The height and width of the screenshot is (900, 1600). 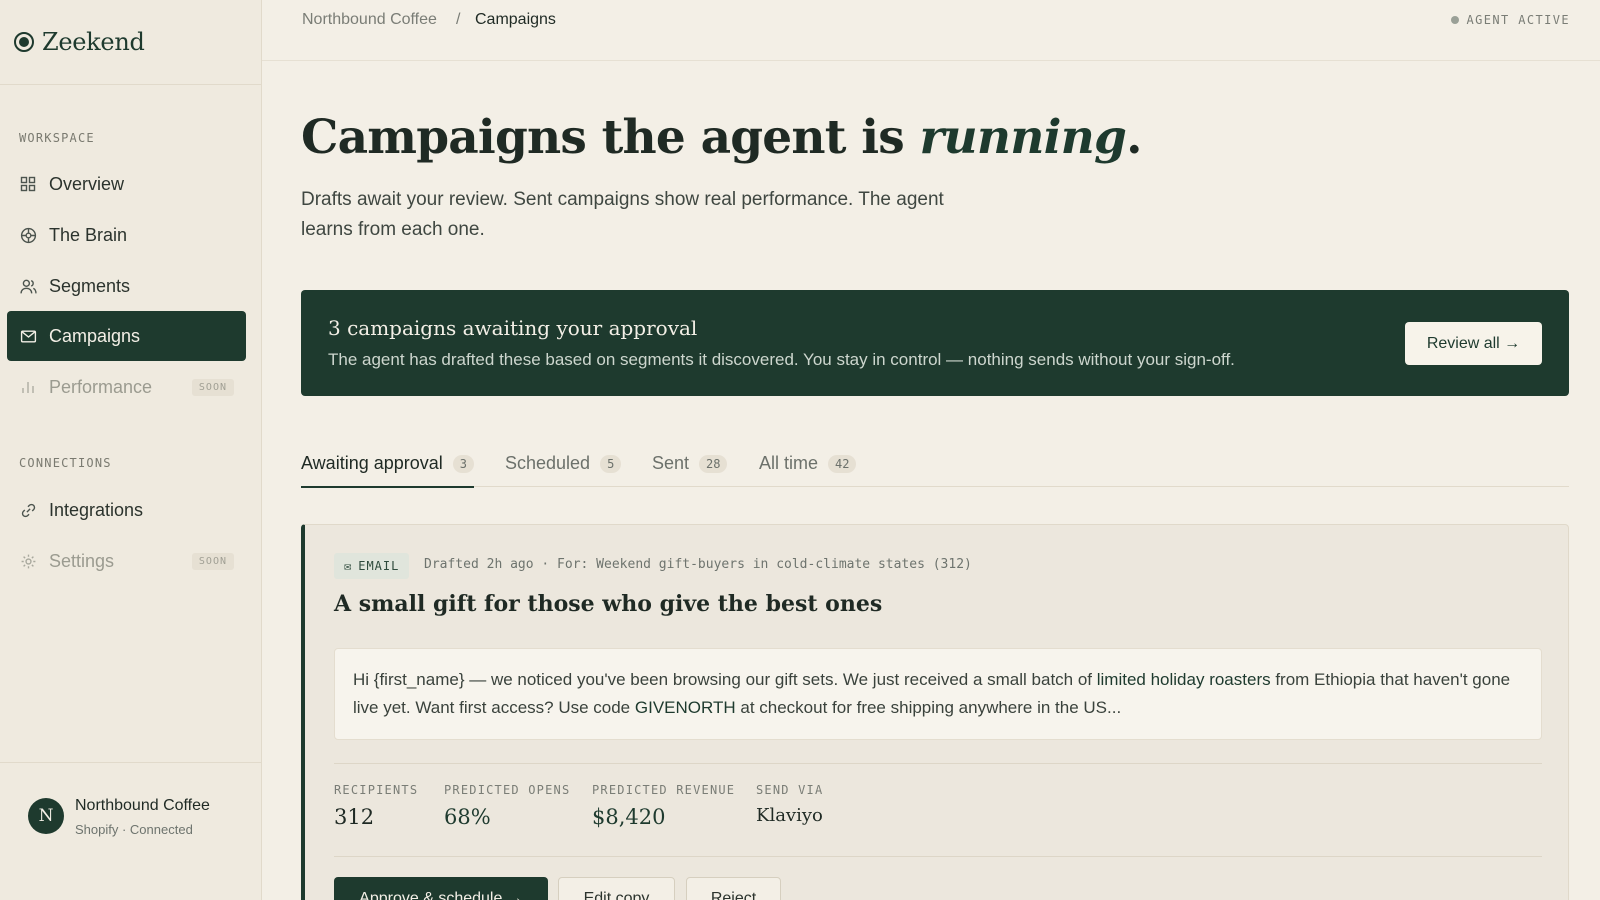 I want to click on connections-label: CONNECTIONS, so click(x=65, y=463).